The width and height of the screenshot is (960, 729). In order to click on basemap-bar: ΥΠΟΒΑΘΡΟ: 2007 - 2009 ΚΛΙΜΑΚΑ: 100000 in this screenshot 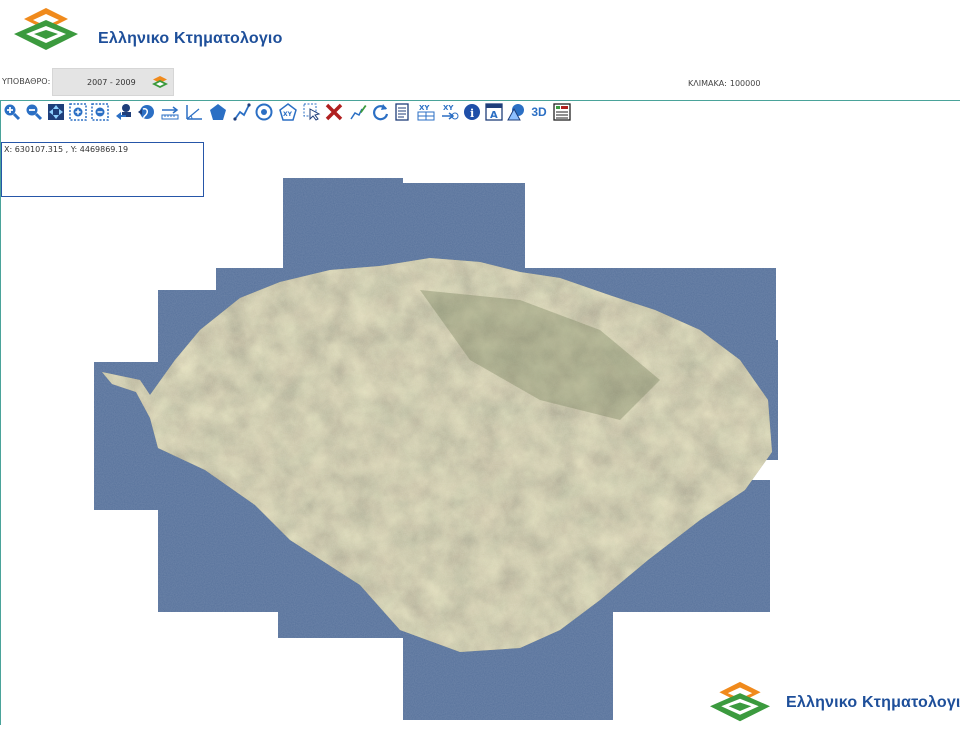, I will do `click(480, 83)`.